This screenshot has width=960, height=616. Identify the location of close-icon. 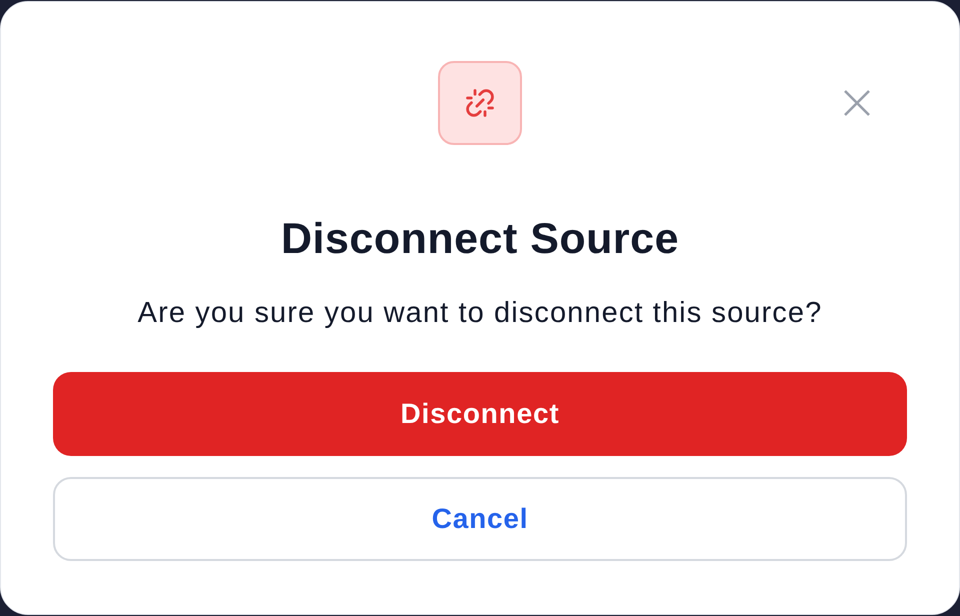
(857, 103).